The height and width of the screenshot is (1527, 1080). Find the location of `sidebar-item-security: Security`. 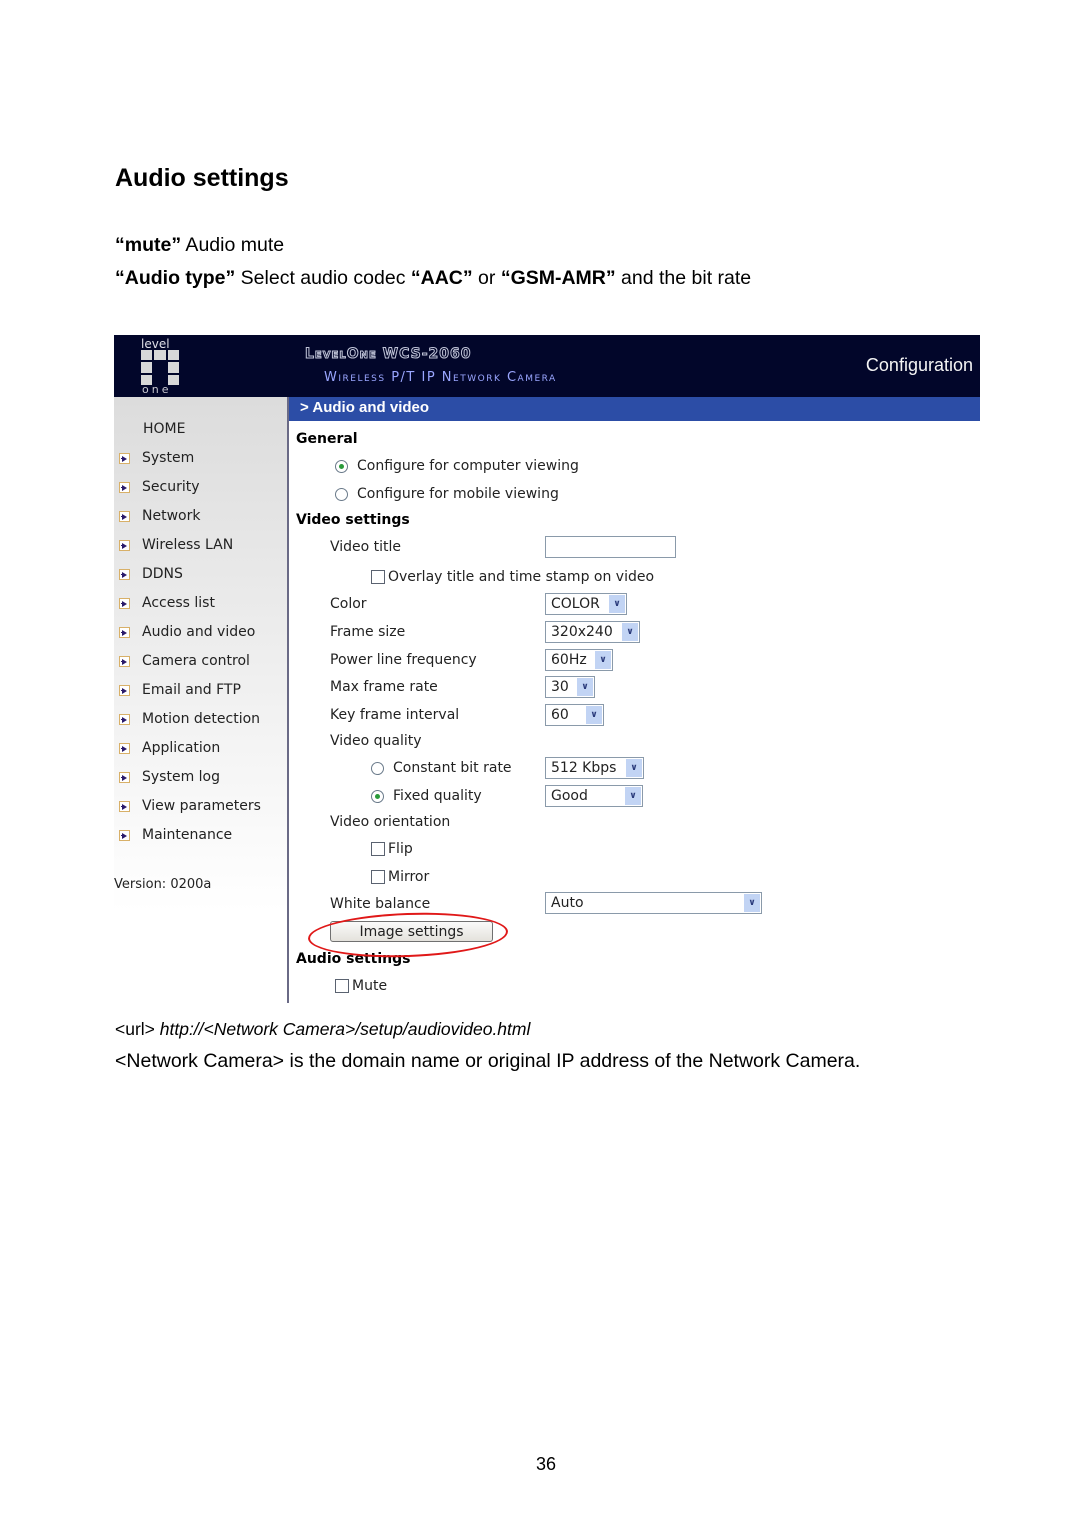

sidebar-item-security: Security is located at coordinates (200, 487).